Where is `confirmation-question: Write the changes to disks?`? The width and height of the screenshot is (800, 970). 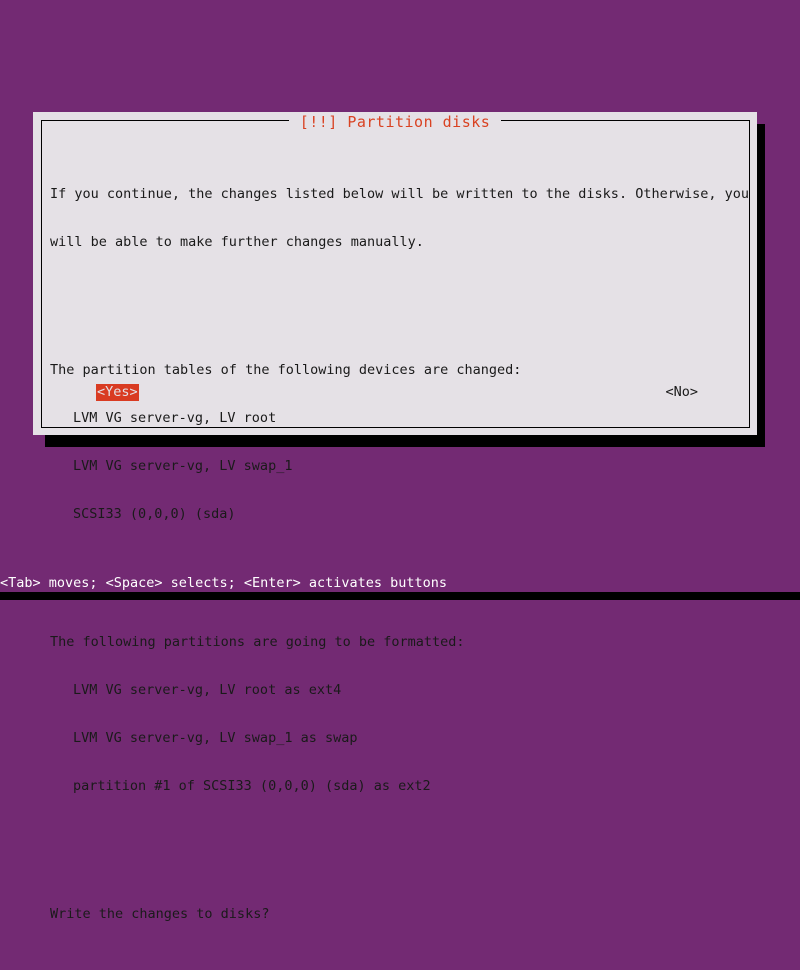
confirmation-question: Write the changes to disks? is located at coordinates (160, 914).